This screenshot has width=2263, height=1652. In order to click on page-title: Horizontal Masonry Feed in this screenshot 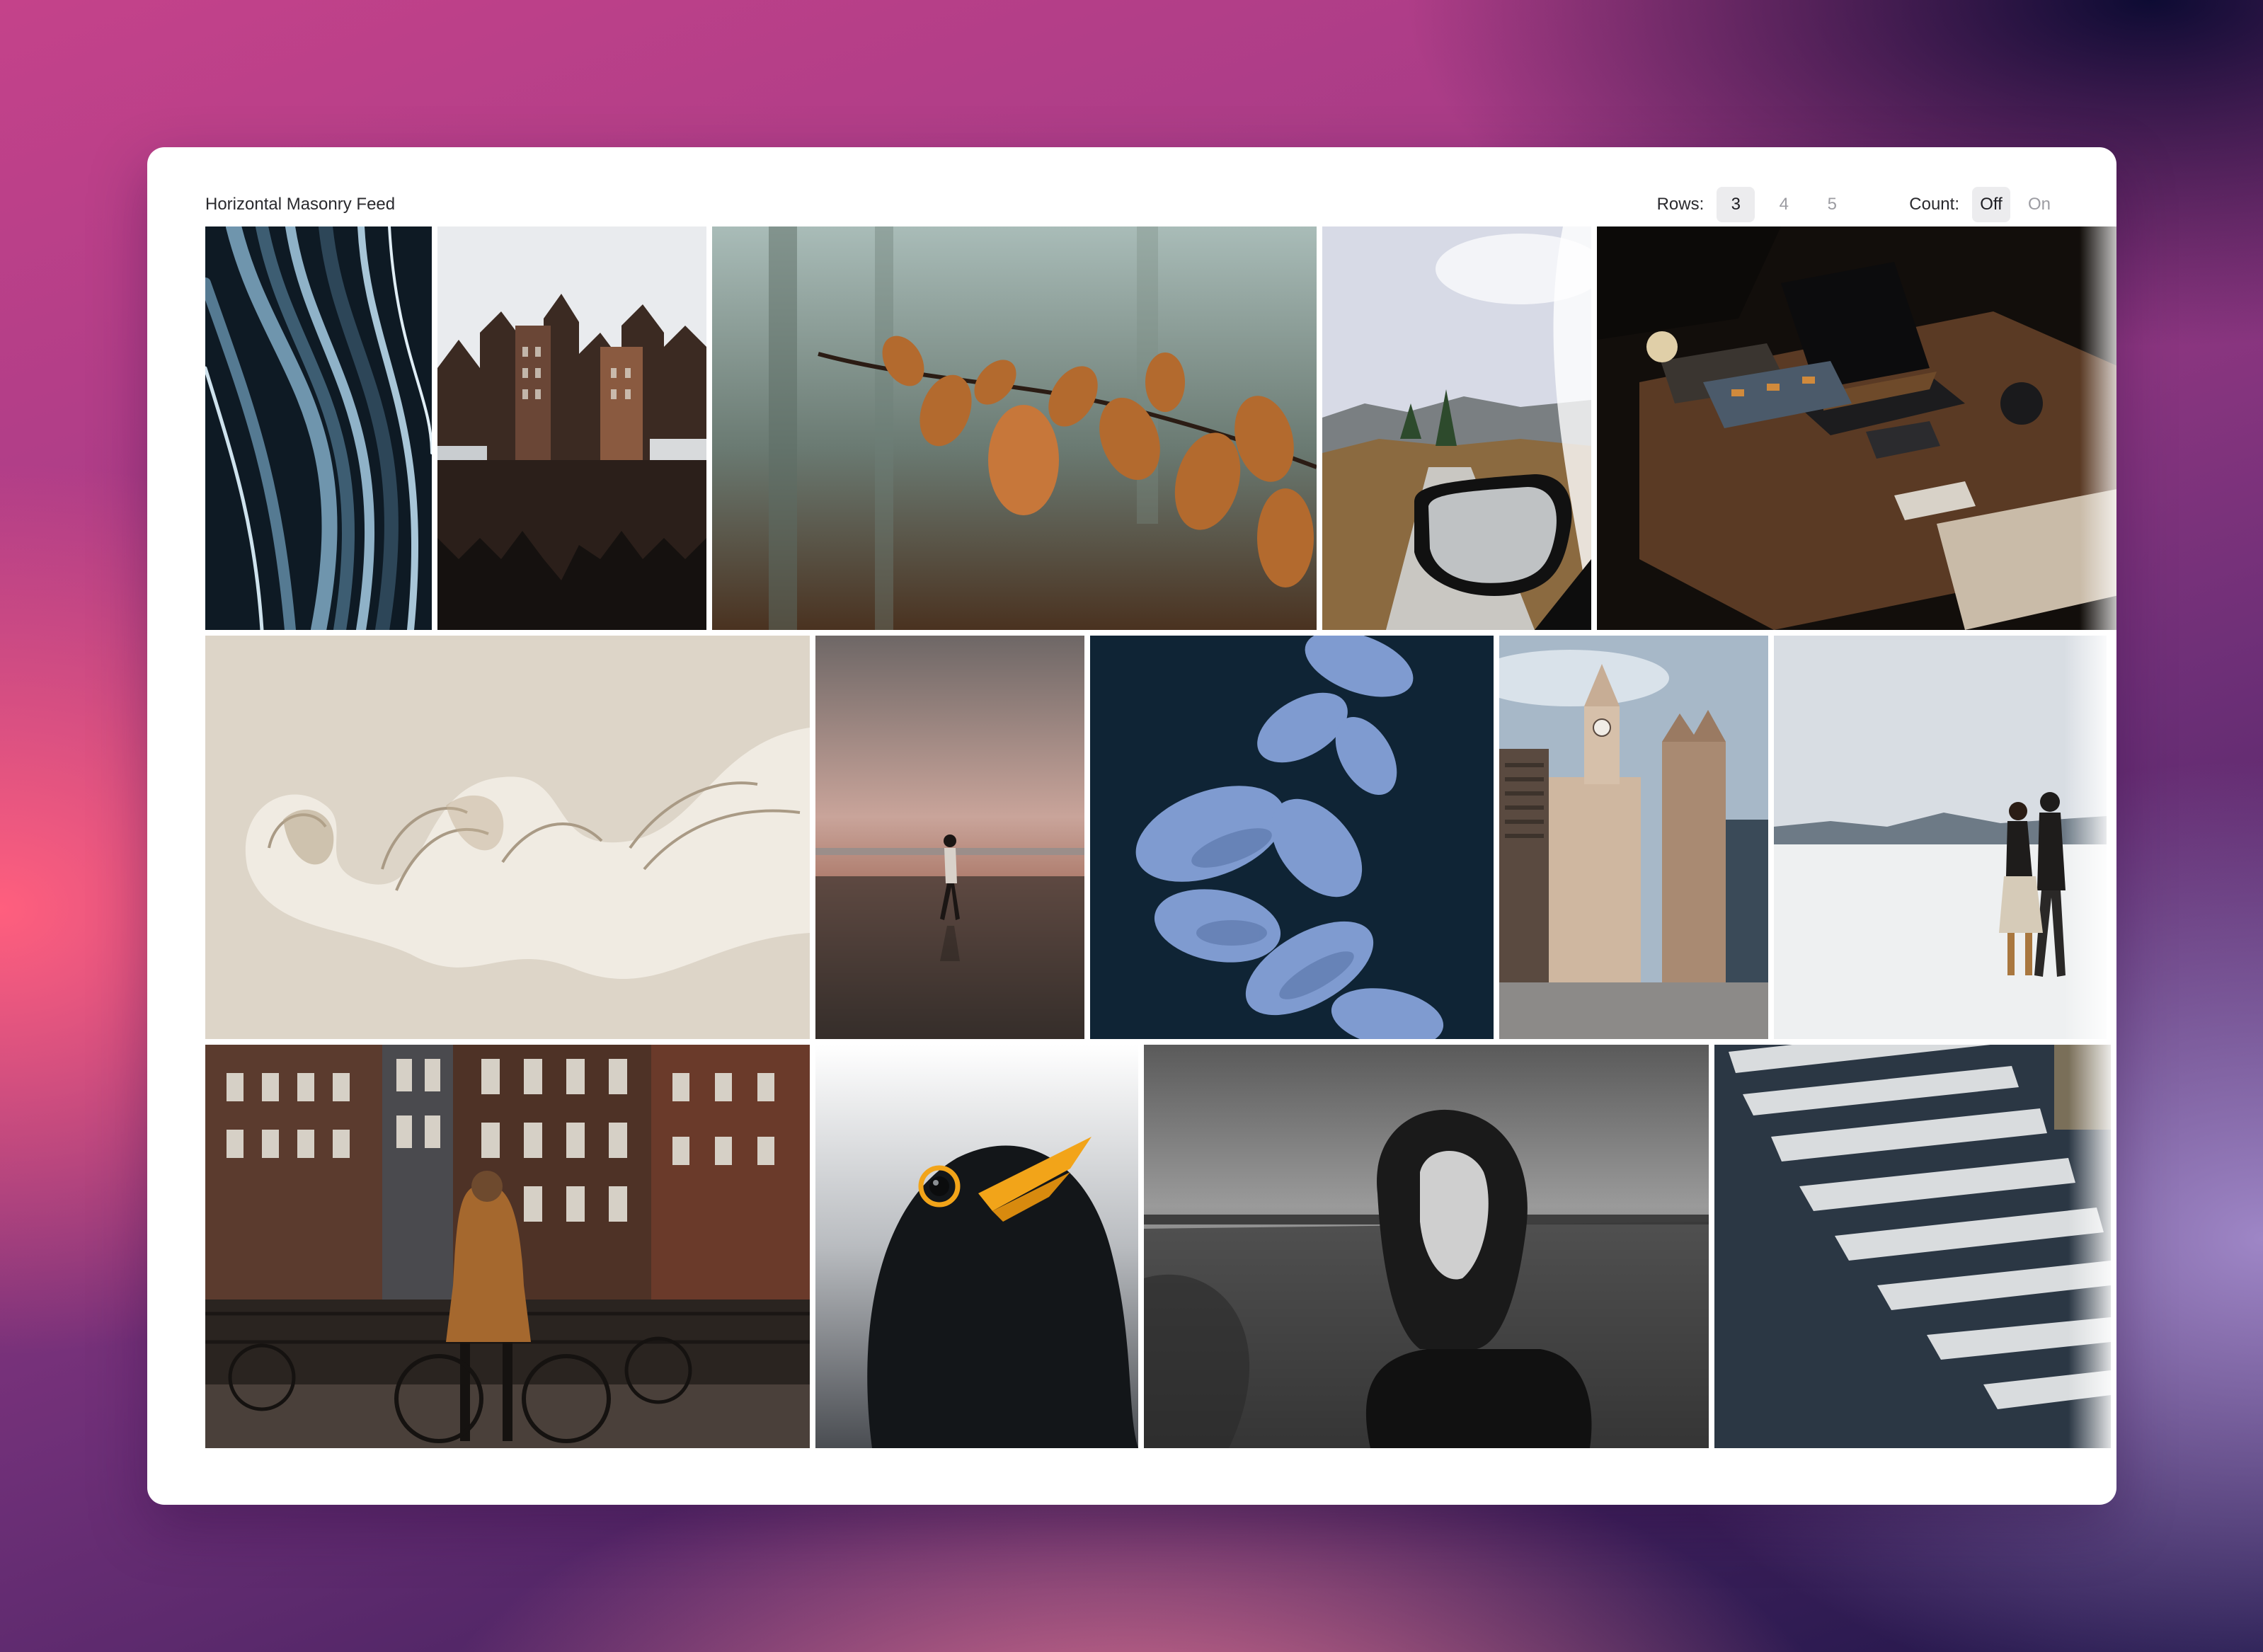, I will do `click(300, 204)`.